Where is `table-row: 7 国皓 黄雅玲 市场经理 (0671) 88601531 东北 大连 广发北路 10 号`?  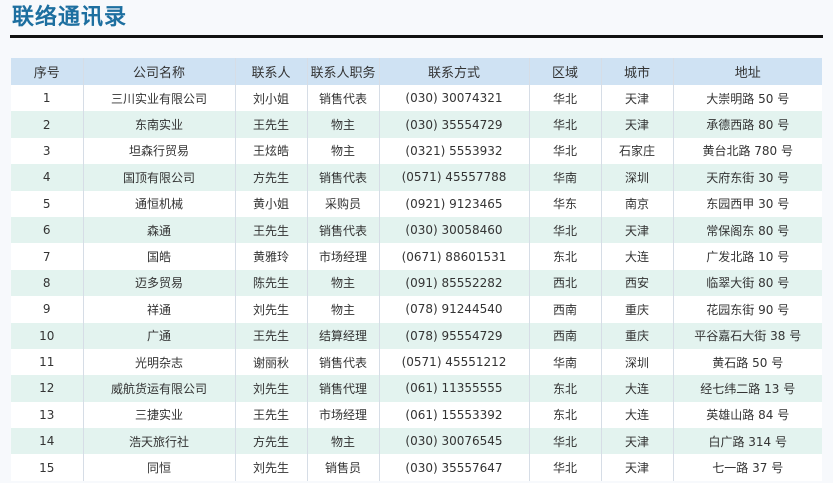 table-row: 7 国皓 黄雅玲 市场经理 (0671) 88601531 东北 大连 广发北路 10 号 is located at coordinates (416, 256).